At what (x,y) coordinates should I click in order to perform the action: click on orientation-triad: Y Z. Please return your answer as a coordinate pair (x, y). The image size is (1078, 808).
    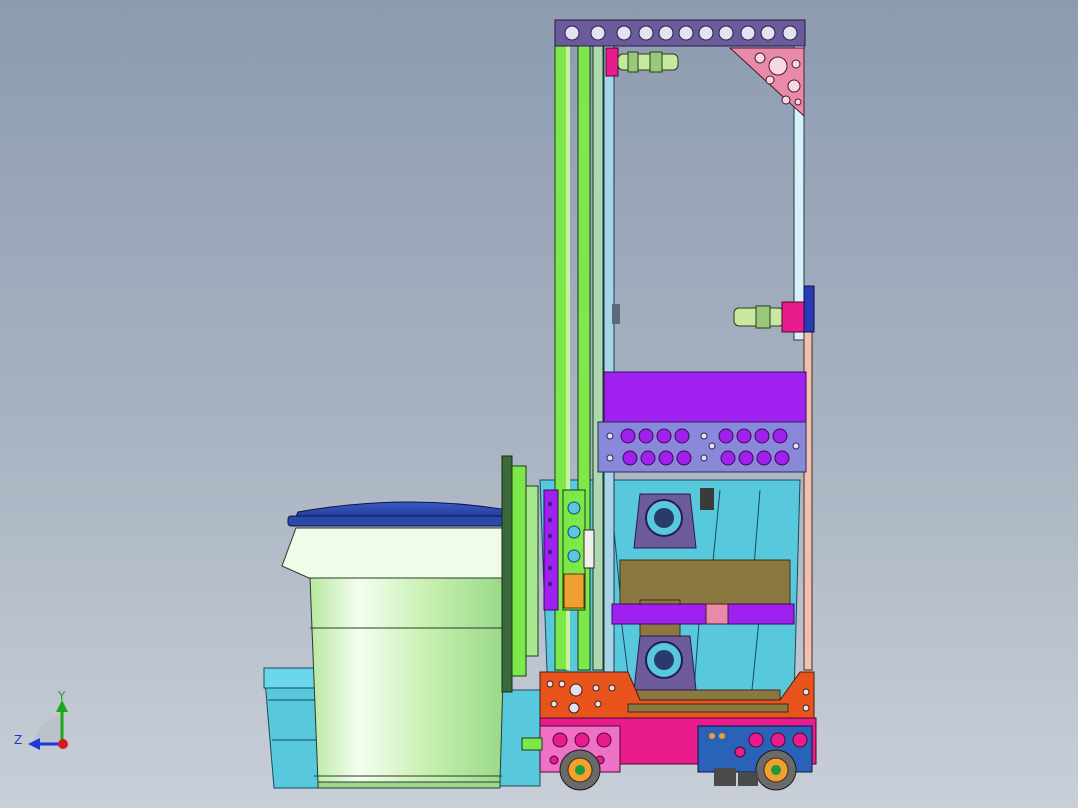
    Looking at the image, I should click on (41, 719).